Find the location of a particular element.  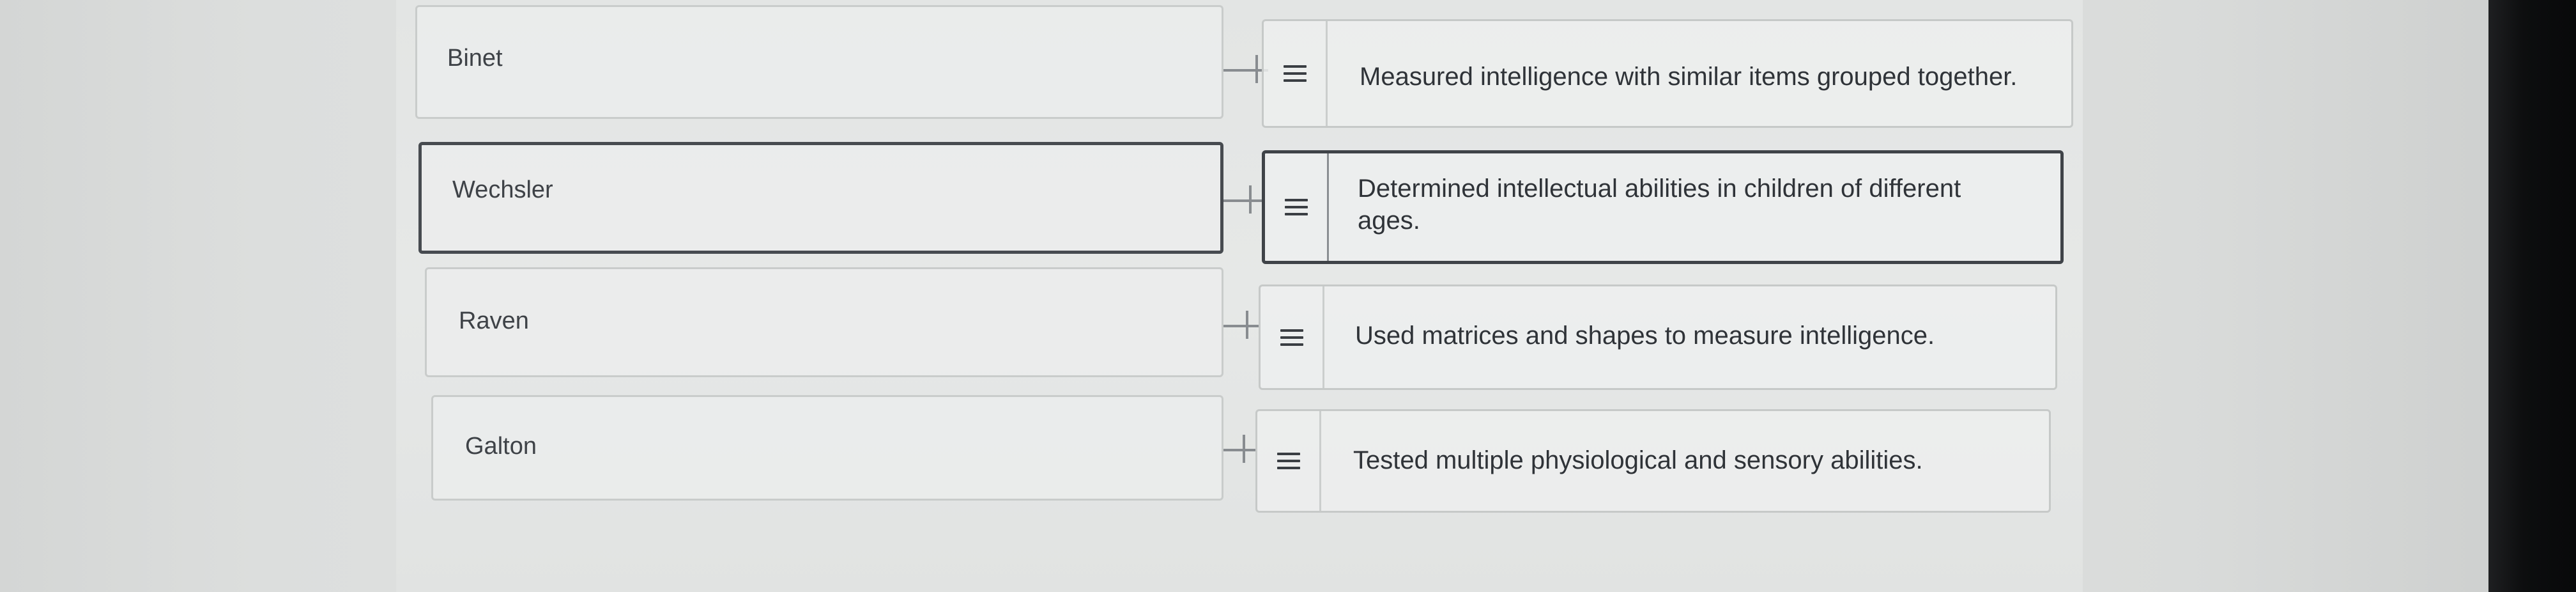

term-label: Galton is located at coordinates (501, 446).